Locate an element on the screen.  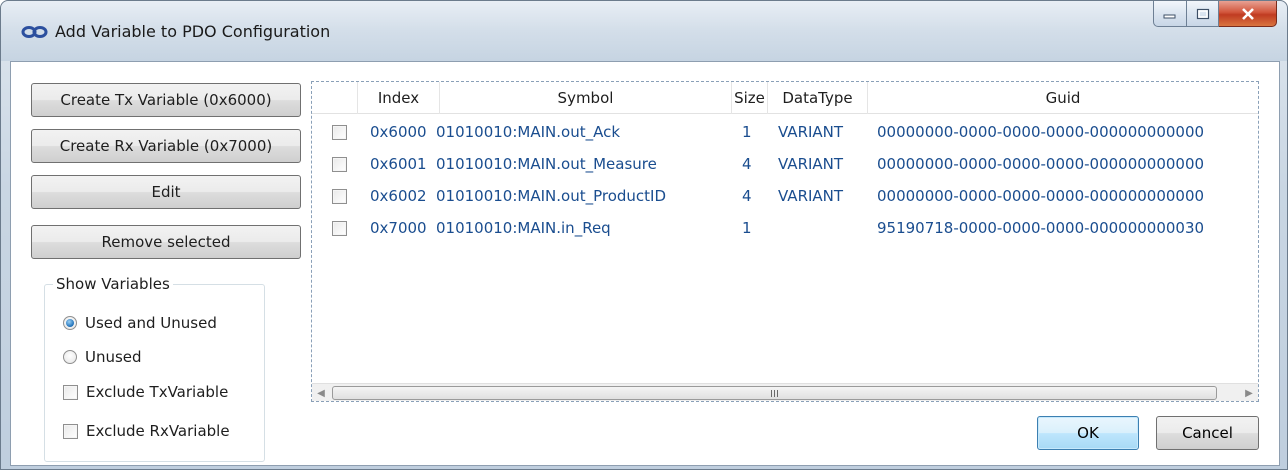
column-header-index: Index is located at coordinates (399, 98).